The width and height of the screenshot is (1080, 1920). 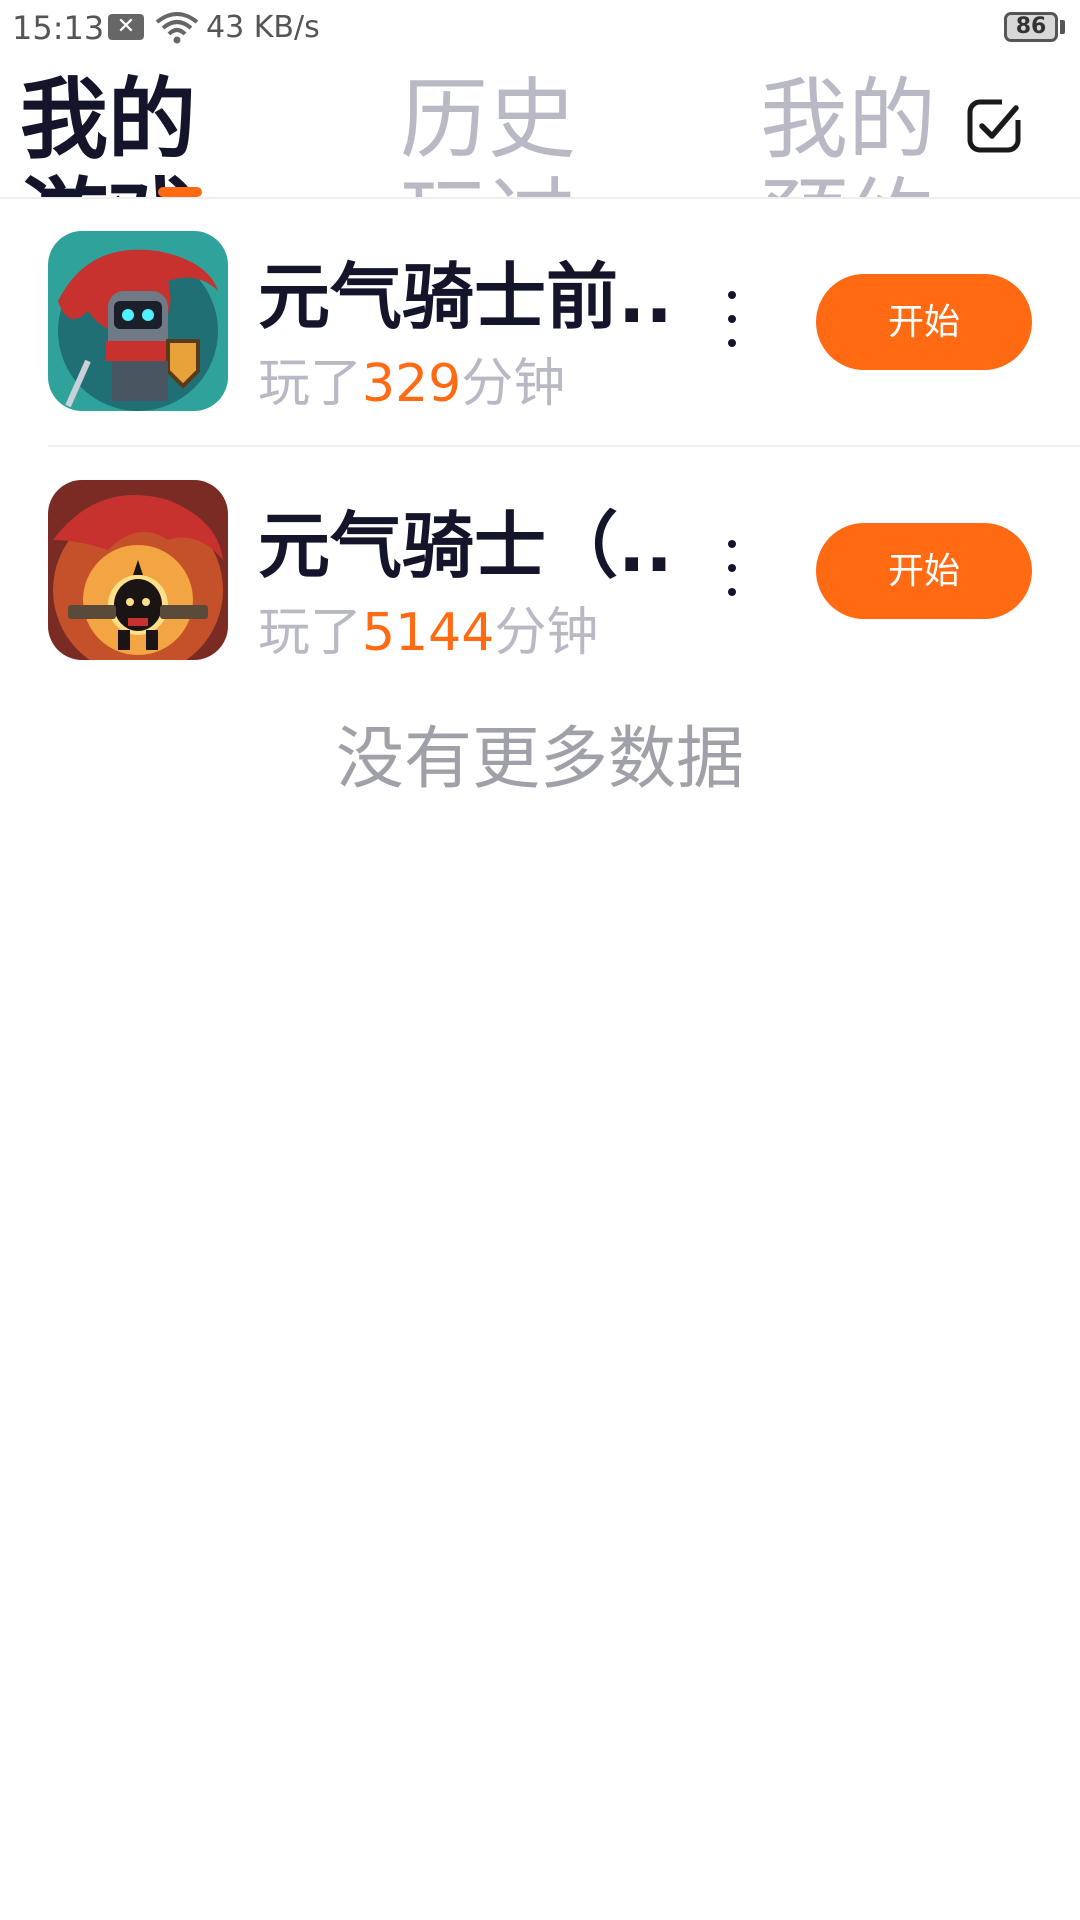 I want to click on tab-my-games: 我的游戏, so click(x=150, y=134).